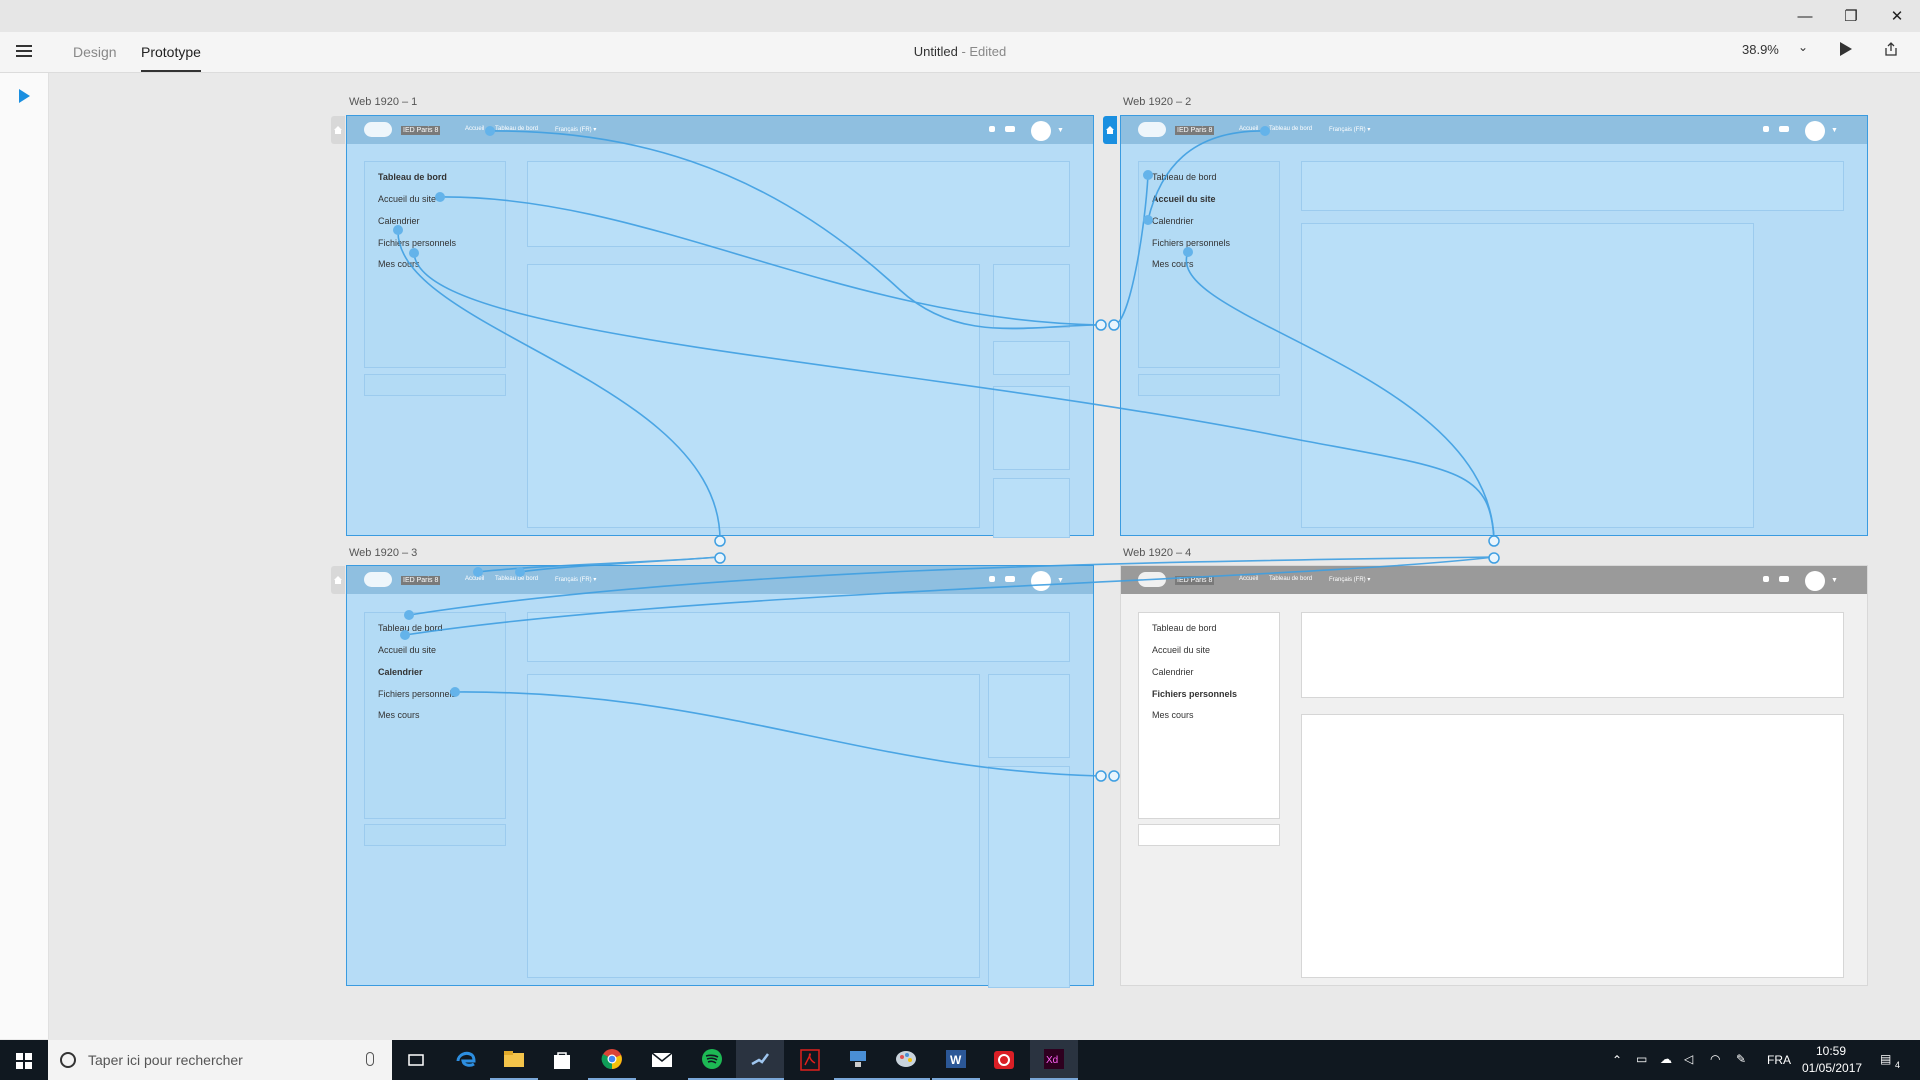  I want to click on pointer-icon, so click(24, 96).